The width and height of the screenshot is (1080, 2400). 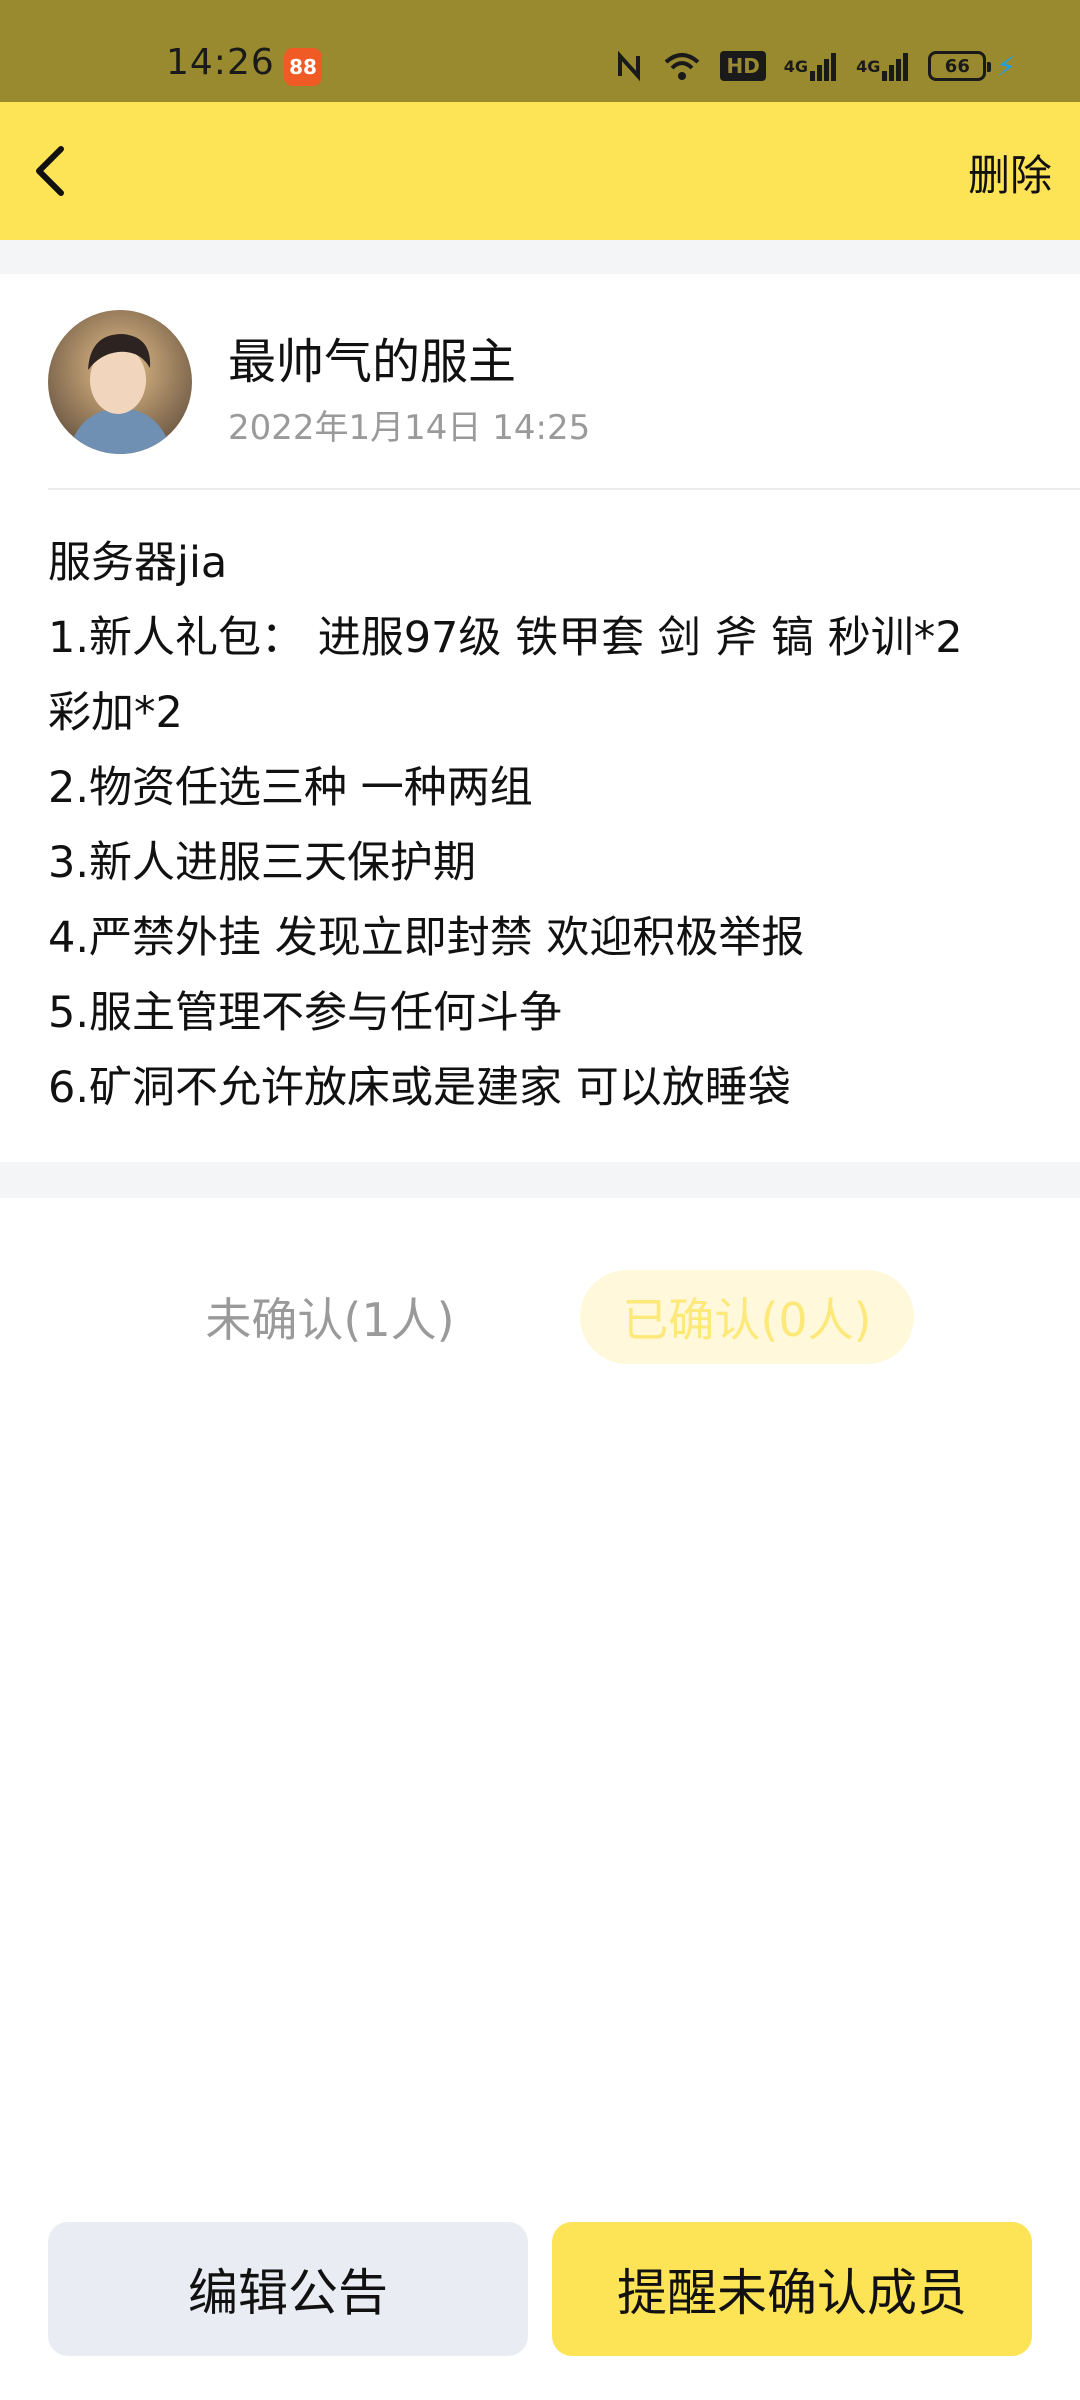 I want to click on tab-unconfirmed: 未确认(1人), so click(x=330, y=1317).